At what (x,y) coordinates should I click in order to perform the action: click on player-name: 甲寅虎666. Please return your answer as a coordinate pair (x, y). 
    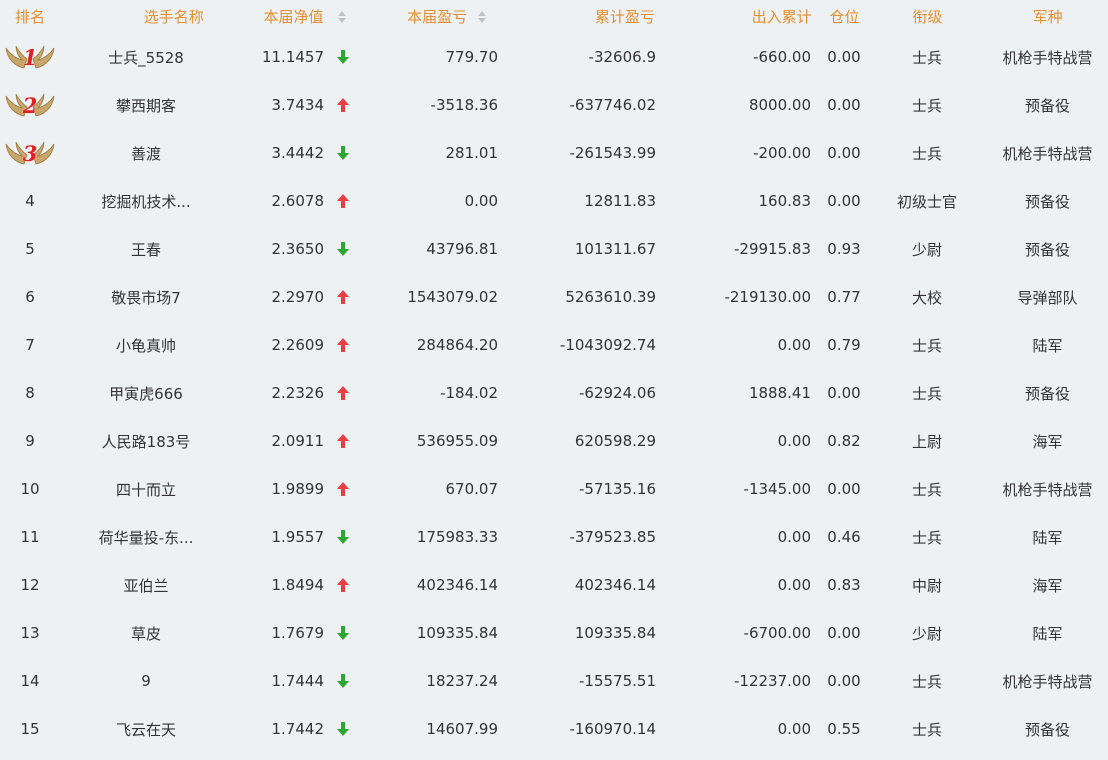
    Looking at the image, I should click on (146, 393).